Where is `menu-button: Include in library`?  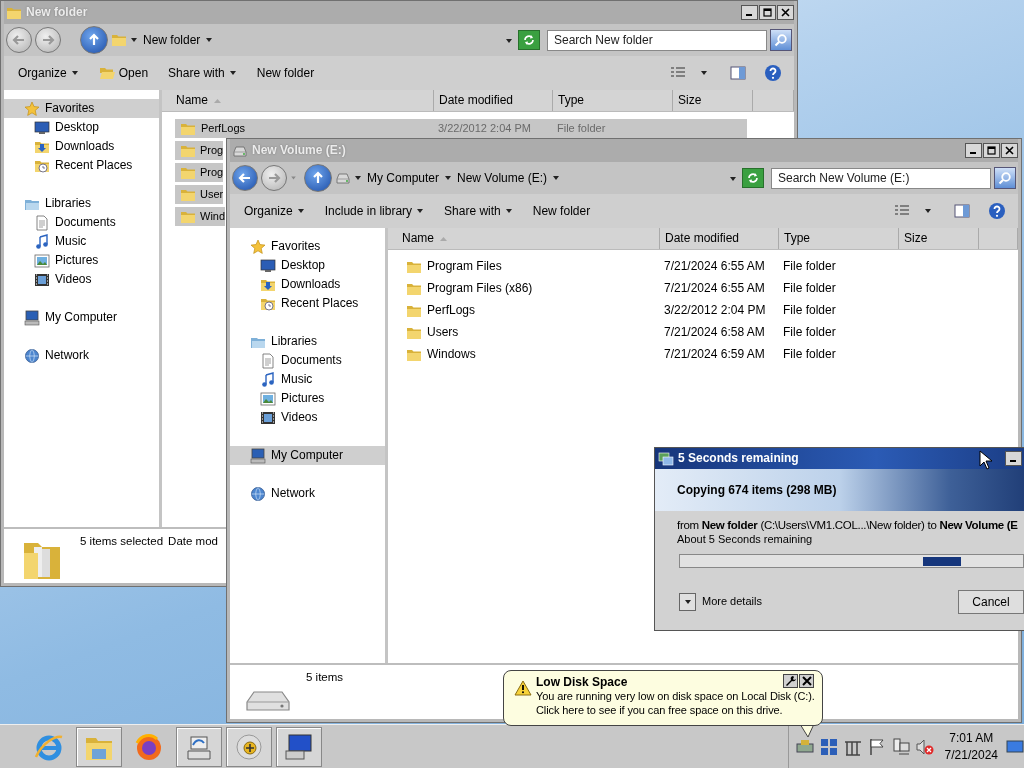
menu-button: Include in library is located at coordinates (374, 211).